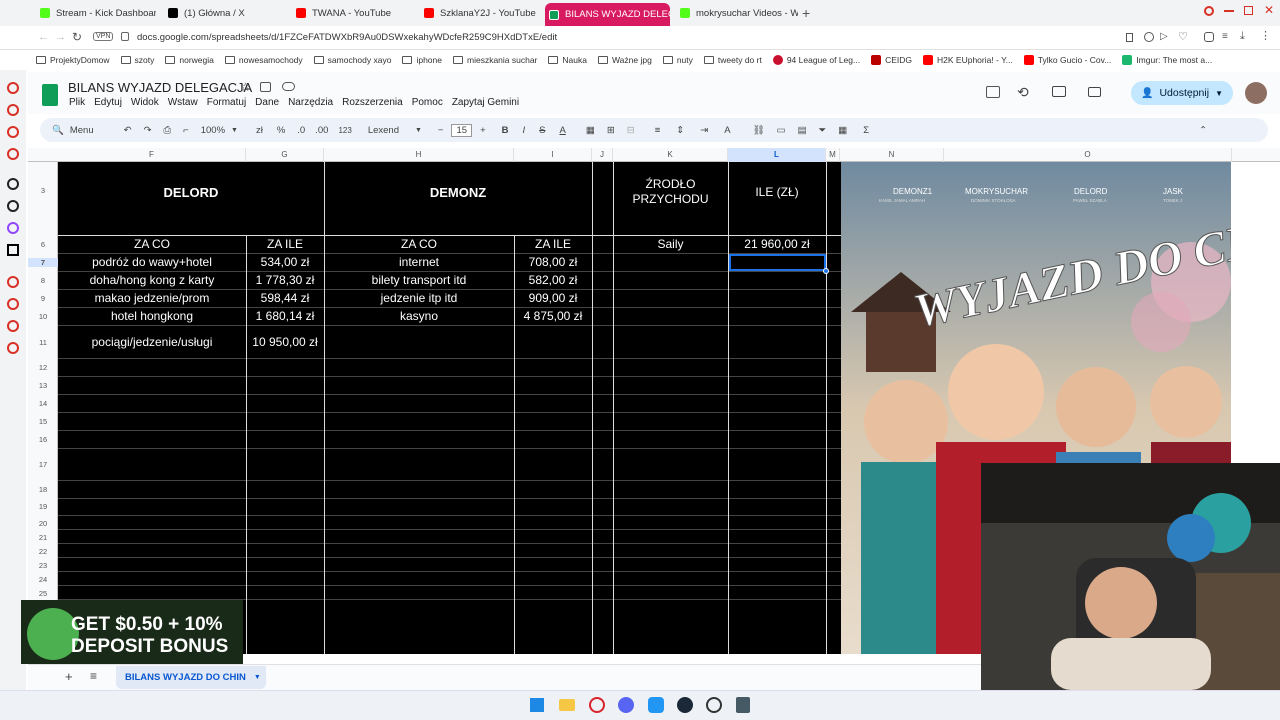 The width and height of the screenshot is (1280, 720). I want to click on demonz-cost-cell: 708,00 zł, so click(553, 262).